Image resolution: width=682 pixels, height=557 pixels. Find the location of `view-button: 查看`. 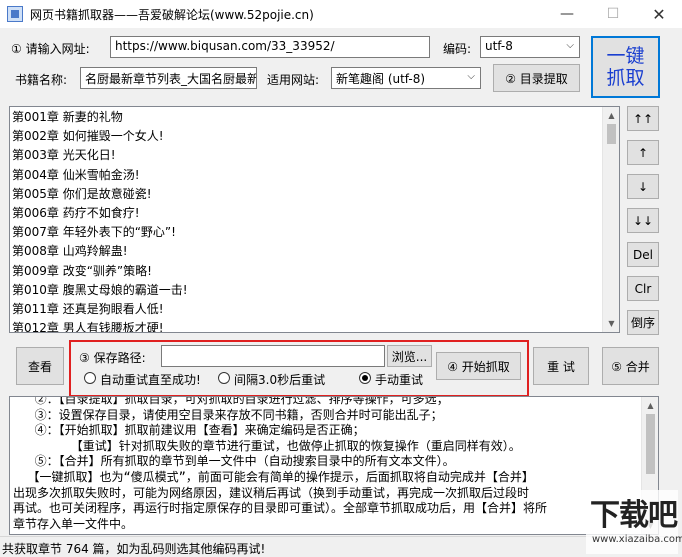

view-button: 查看 is located at coordinates (40, 366).